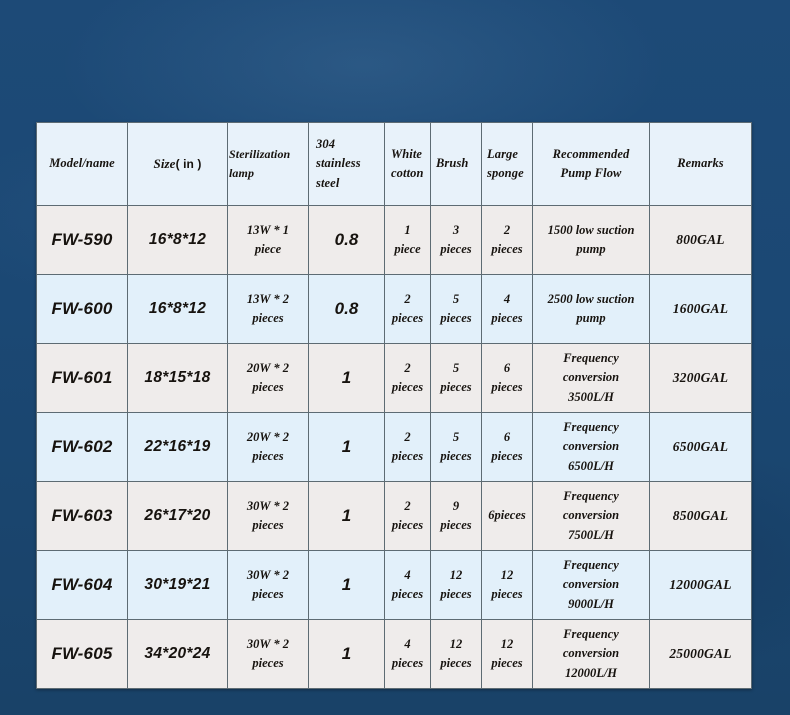 This screenshot has width=790, height=715. Describe the element at coordinates (700, 378) in the screenshot. I see `cell-remarks: 3200GAL` at that location.